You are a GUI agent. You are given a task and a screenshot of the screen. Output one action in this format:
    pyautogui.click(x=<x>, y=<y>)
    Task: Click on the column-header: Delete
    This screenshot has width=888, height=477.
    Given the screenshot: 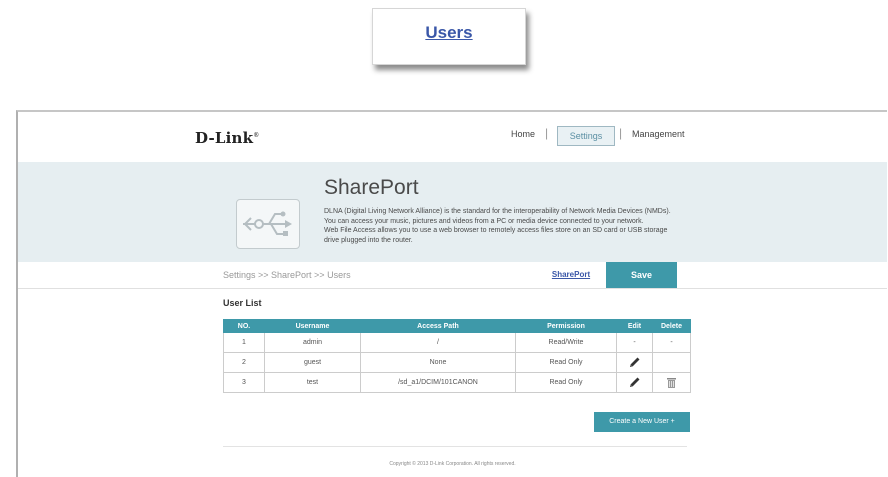 What is the action you would take?
    pyautogui.click(x=671, y=326)
    